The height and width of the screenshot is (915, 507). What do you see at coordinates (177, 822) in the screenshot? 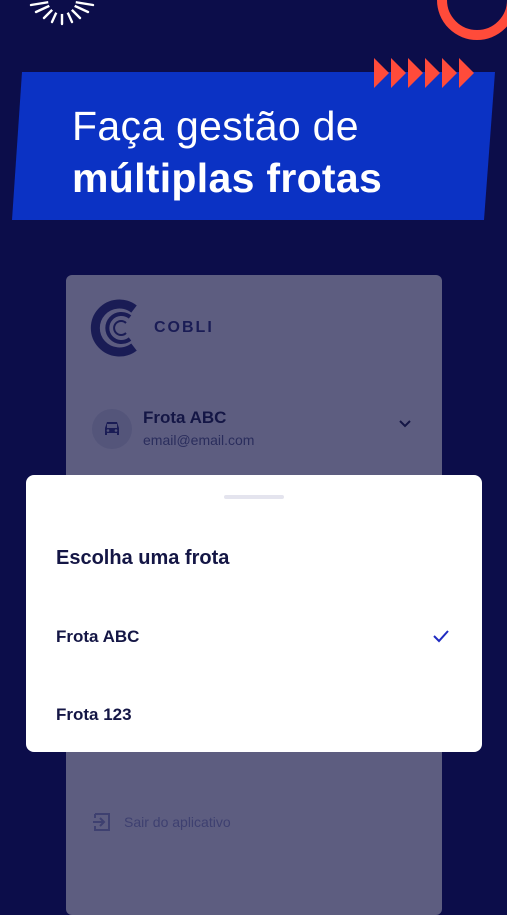
I see `logout-label: Sair do aplicativo` at bounding box center [177, 822].